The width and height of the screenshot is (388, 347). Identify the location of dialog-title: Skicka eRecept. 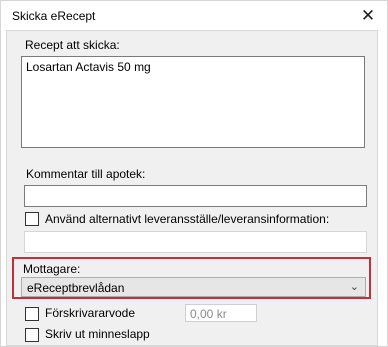
(54, 16).